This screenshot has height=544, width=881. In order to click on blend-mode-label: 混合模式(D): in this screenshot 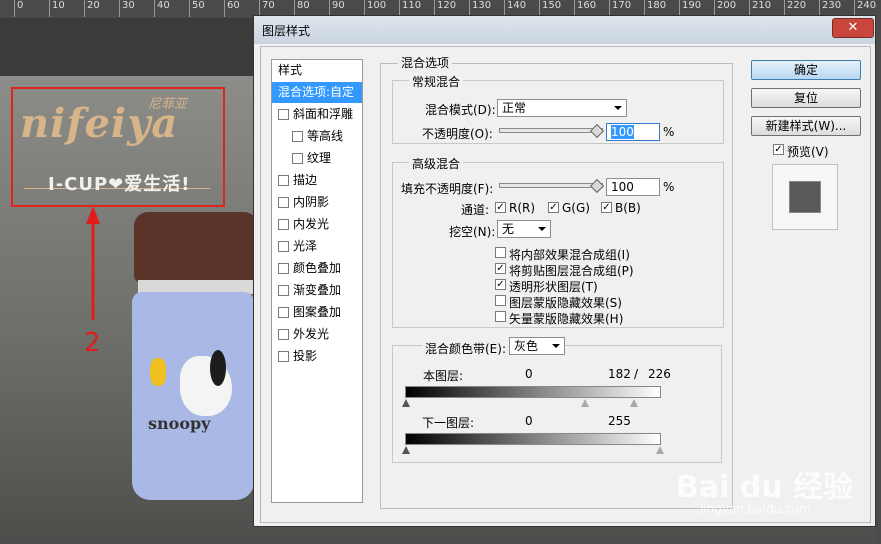, I will do `click(460, 110)`.